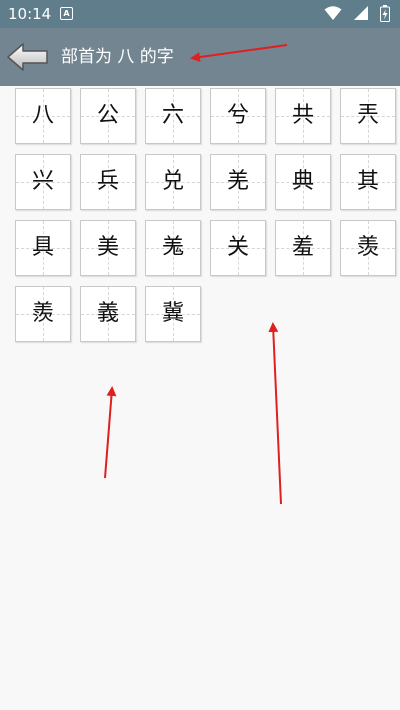 The height and width of the screenshot is (710, 400). I want to click on character-cell: 六, so click(173, 116).